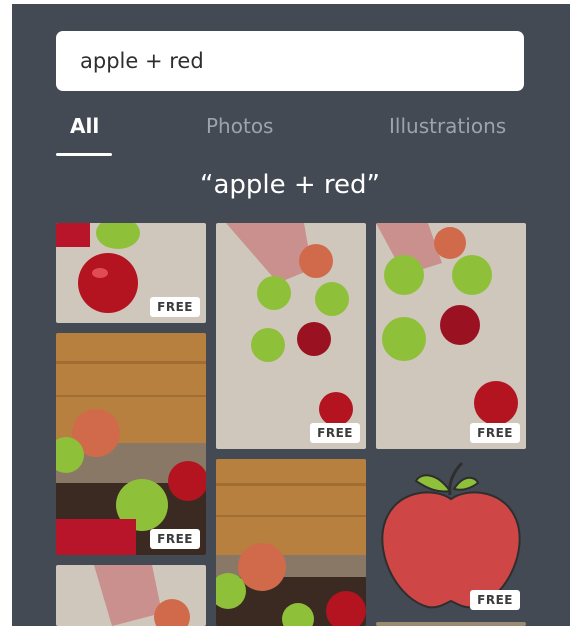 This screenshot has width=570, height=628. I want to click on result-thumbnail-6: FREE, so click(451, 537).